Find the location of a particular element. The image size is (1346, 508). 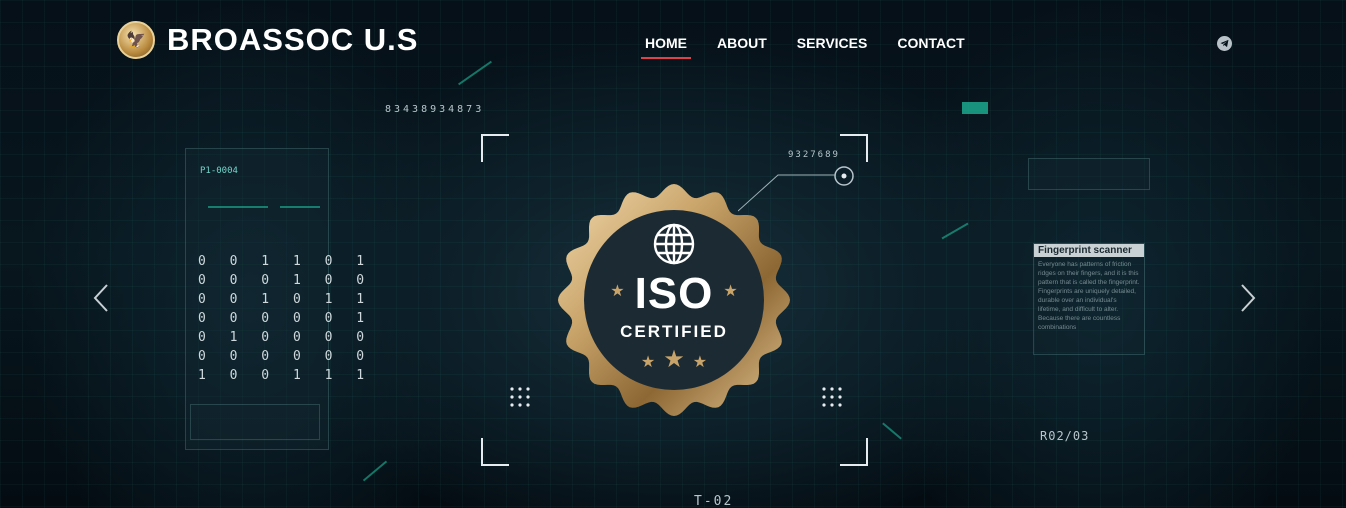

nav-item-services: SERVICES is located at coordinates (832, 43).